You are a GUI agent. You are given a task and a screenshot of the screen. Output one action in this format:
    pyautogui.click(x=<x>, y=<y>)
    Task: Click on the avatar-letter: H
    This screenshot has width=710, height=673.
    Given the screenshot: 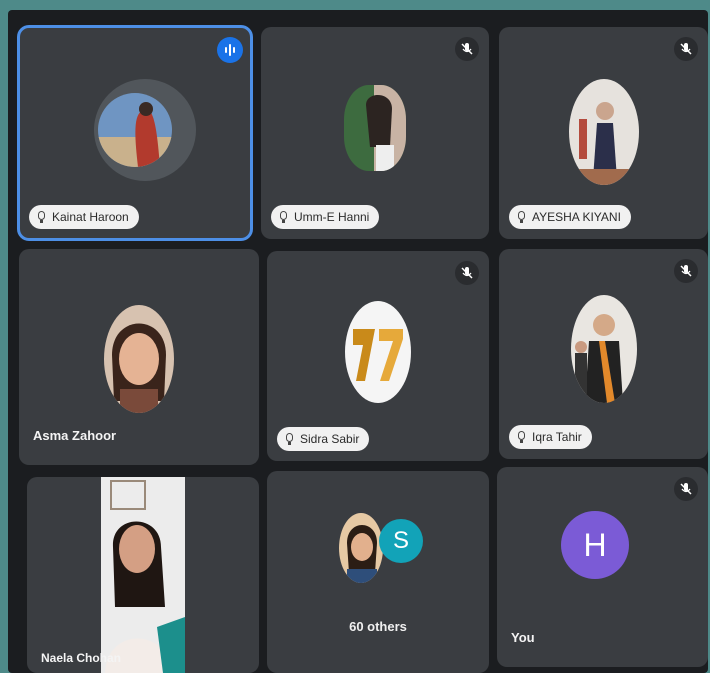 What is the action you would take?
    pyautogui.click(x=595, y=544)
    